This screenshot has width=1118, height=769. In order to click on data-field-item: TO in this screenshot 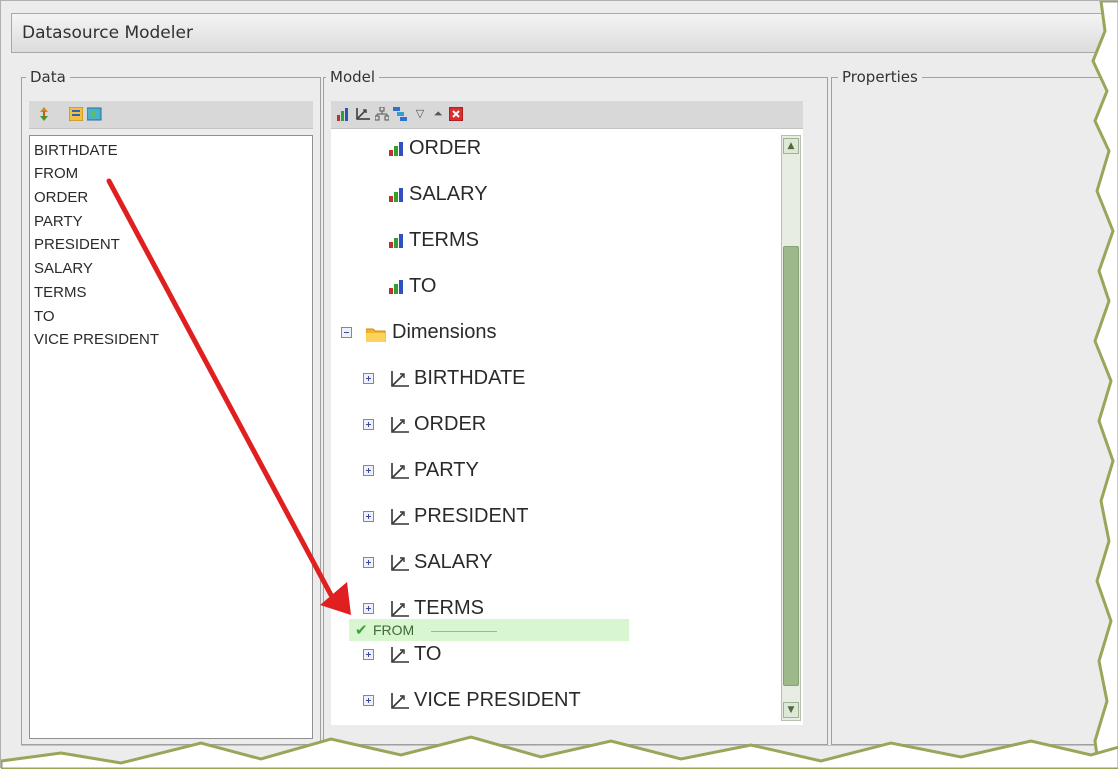, I will do `click(44, 316)`.